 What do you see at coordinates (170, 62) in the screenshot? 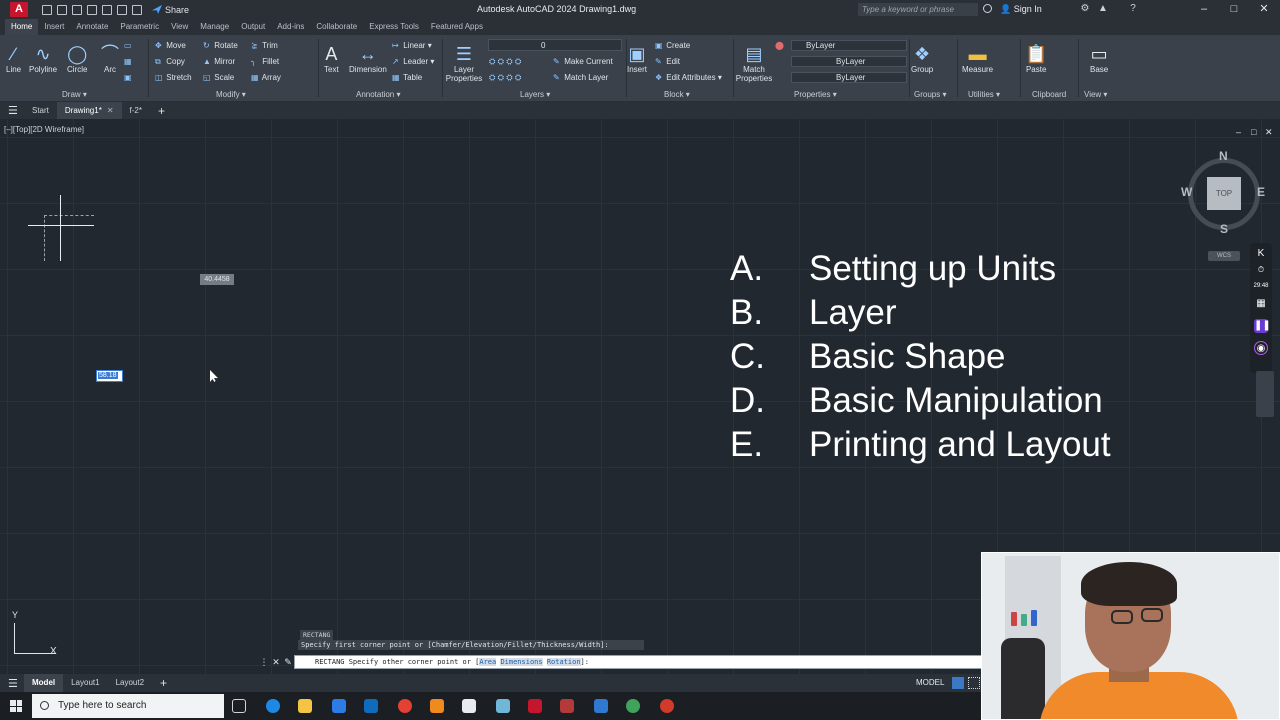
I see `copy-button: ⧉ Copy` at bounding box center [170, 62].